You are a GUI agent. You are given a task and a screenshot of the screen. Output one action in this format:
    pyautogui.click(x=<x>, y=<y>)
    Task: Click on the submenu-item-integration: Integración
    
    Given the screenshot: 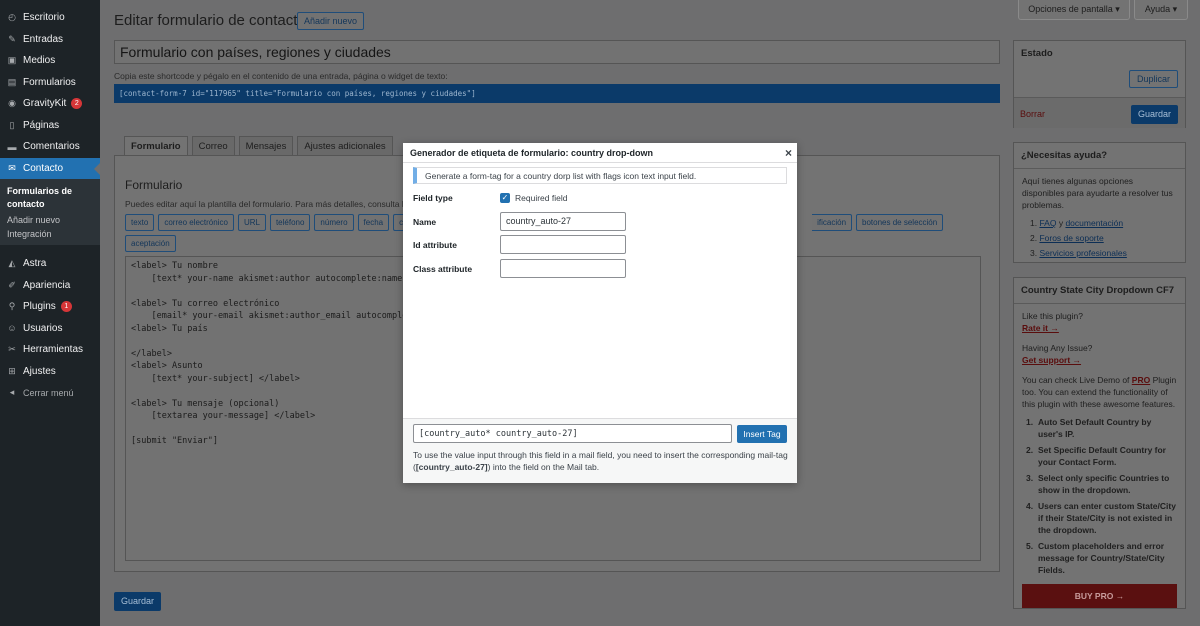 What is the action you would take?
    pyautogui.click(x=53, y=234)
    